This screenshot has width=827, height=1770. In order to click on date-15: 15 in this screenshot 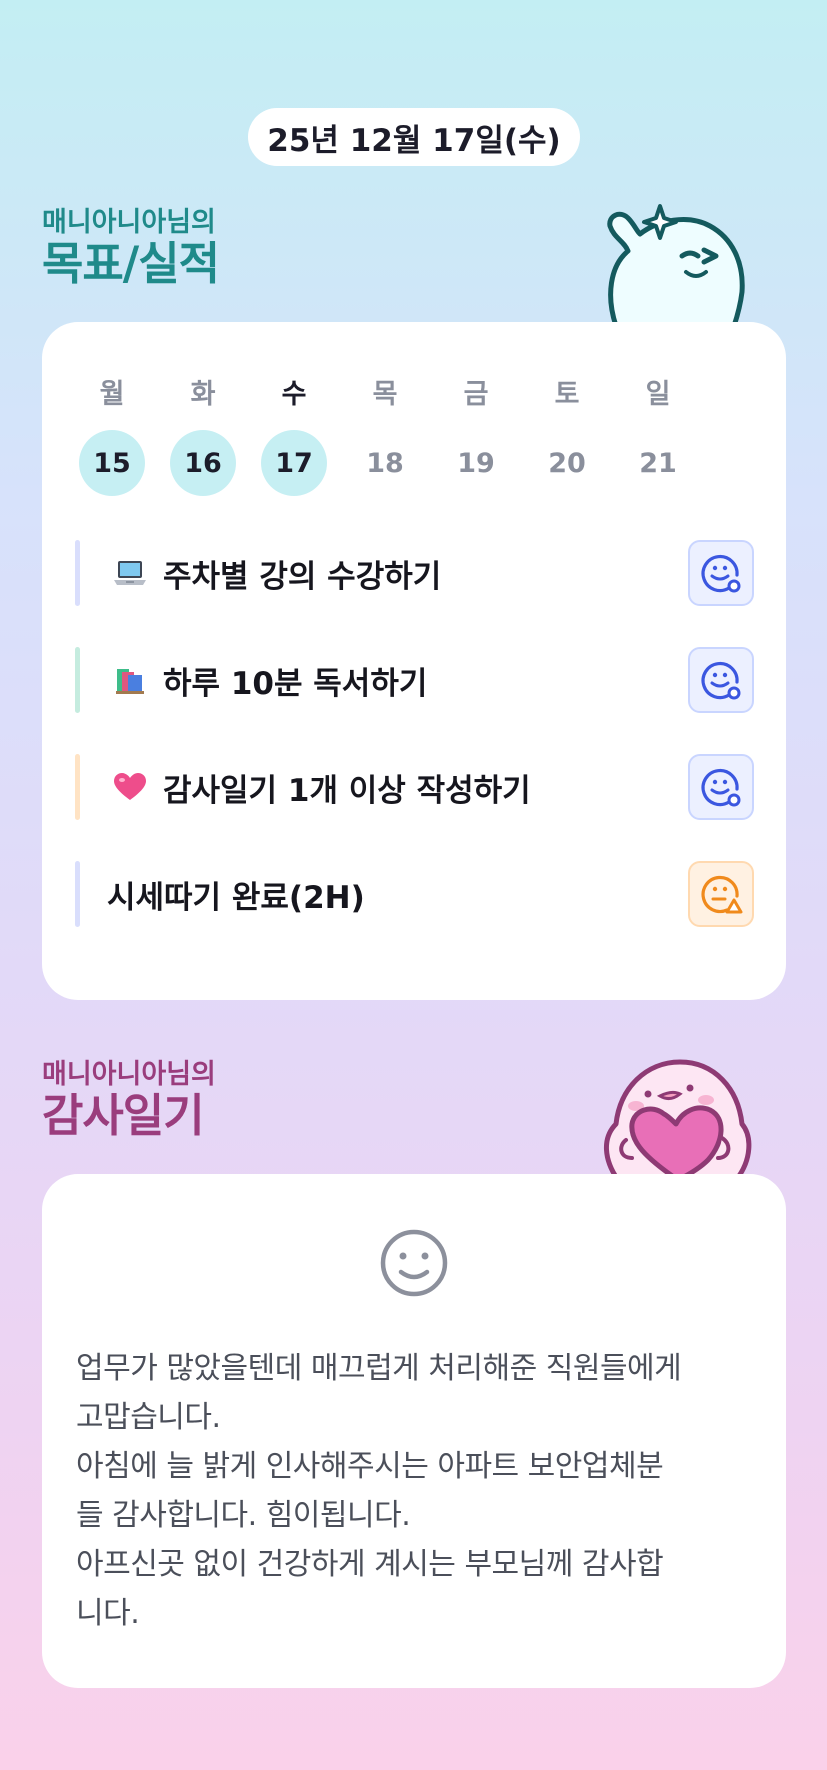, I will do `click(112, 463)`.